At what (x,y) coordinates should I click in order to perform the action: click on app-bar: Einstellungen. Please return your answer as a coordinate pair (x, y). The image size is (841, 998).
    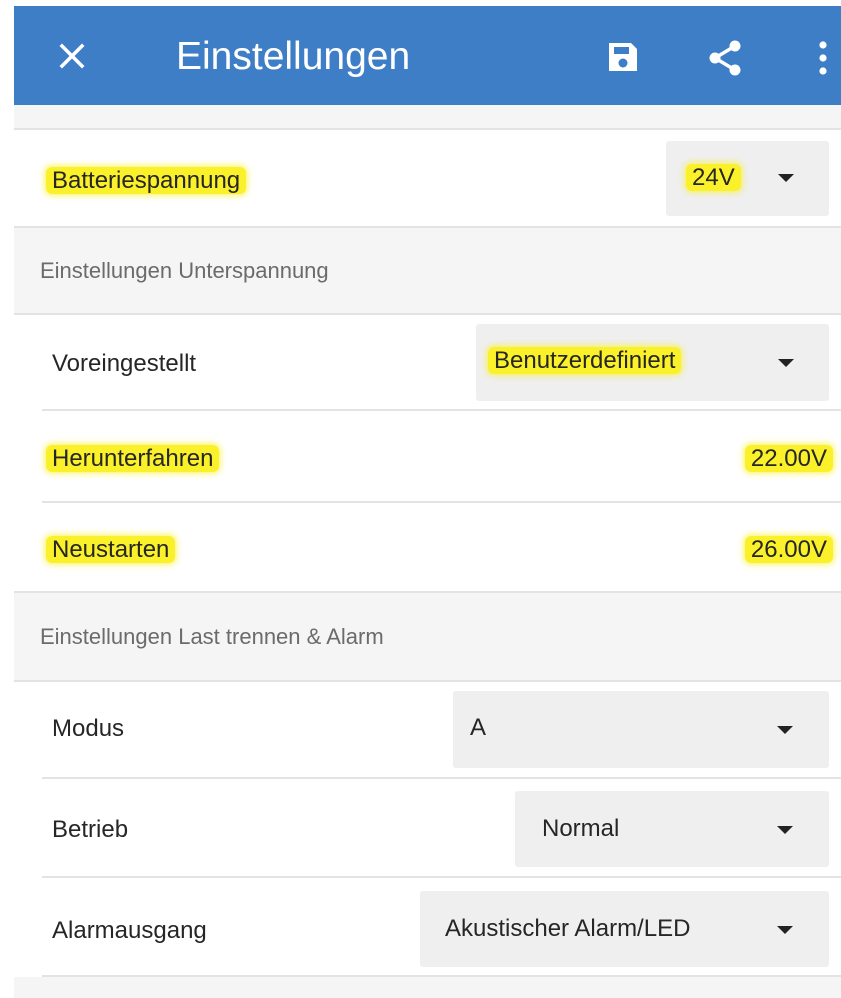
    Looking at the image, I should click on (427, 55).